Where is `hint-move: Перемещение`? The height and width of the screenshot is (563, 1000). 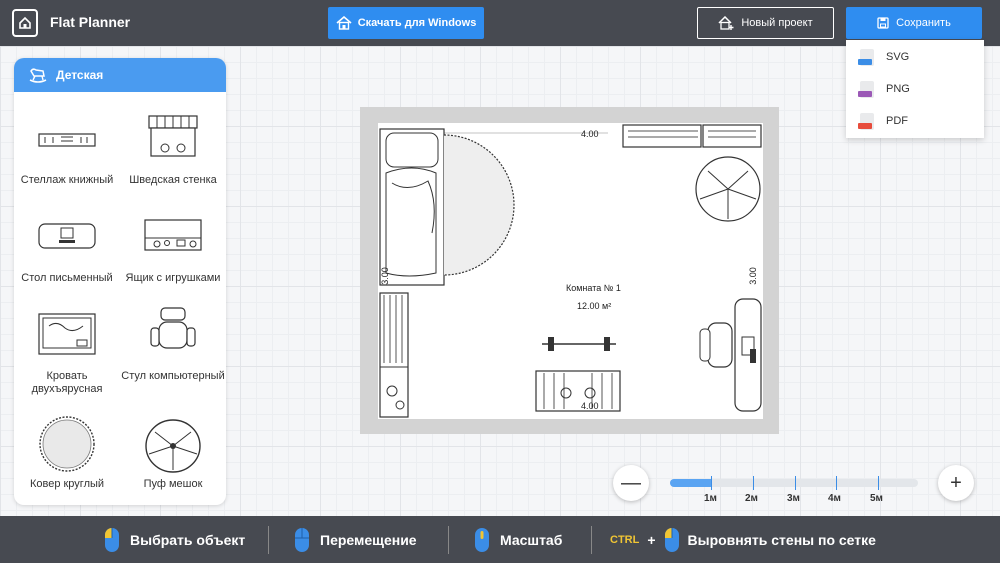
hint-move: Перемещение is located at coordinates (355, 539).